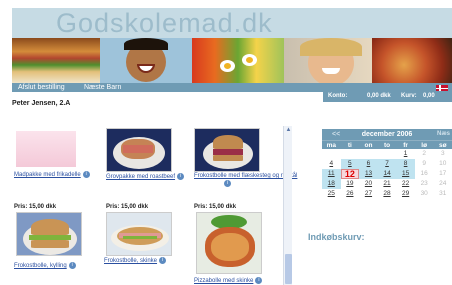 The width and height of the screenshot is (452, 285). I want to click on calendar-day: 7, so click(387, 164).